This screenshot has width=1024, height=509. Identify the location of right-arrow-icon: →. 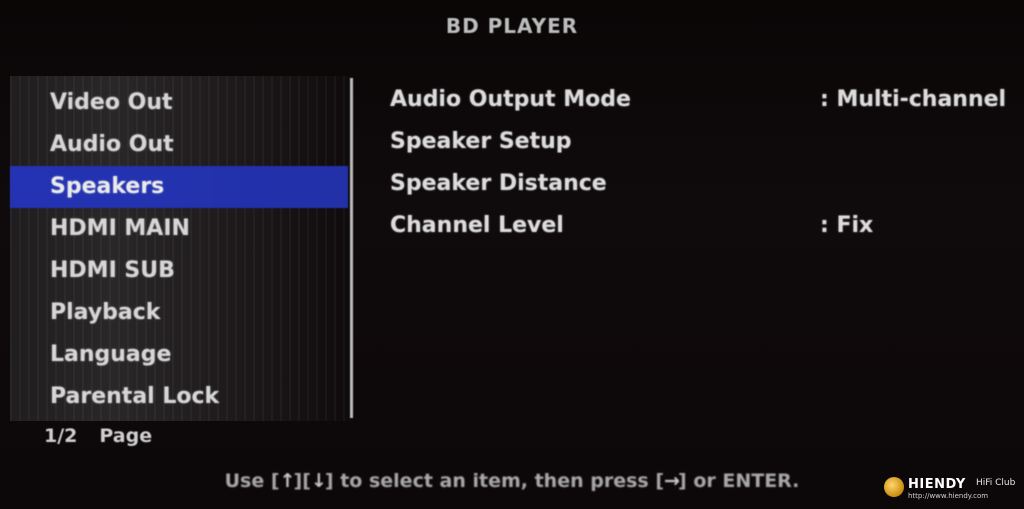
(672, 481).